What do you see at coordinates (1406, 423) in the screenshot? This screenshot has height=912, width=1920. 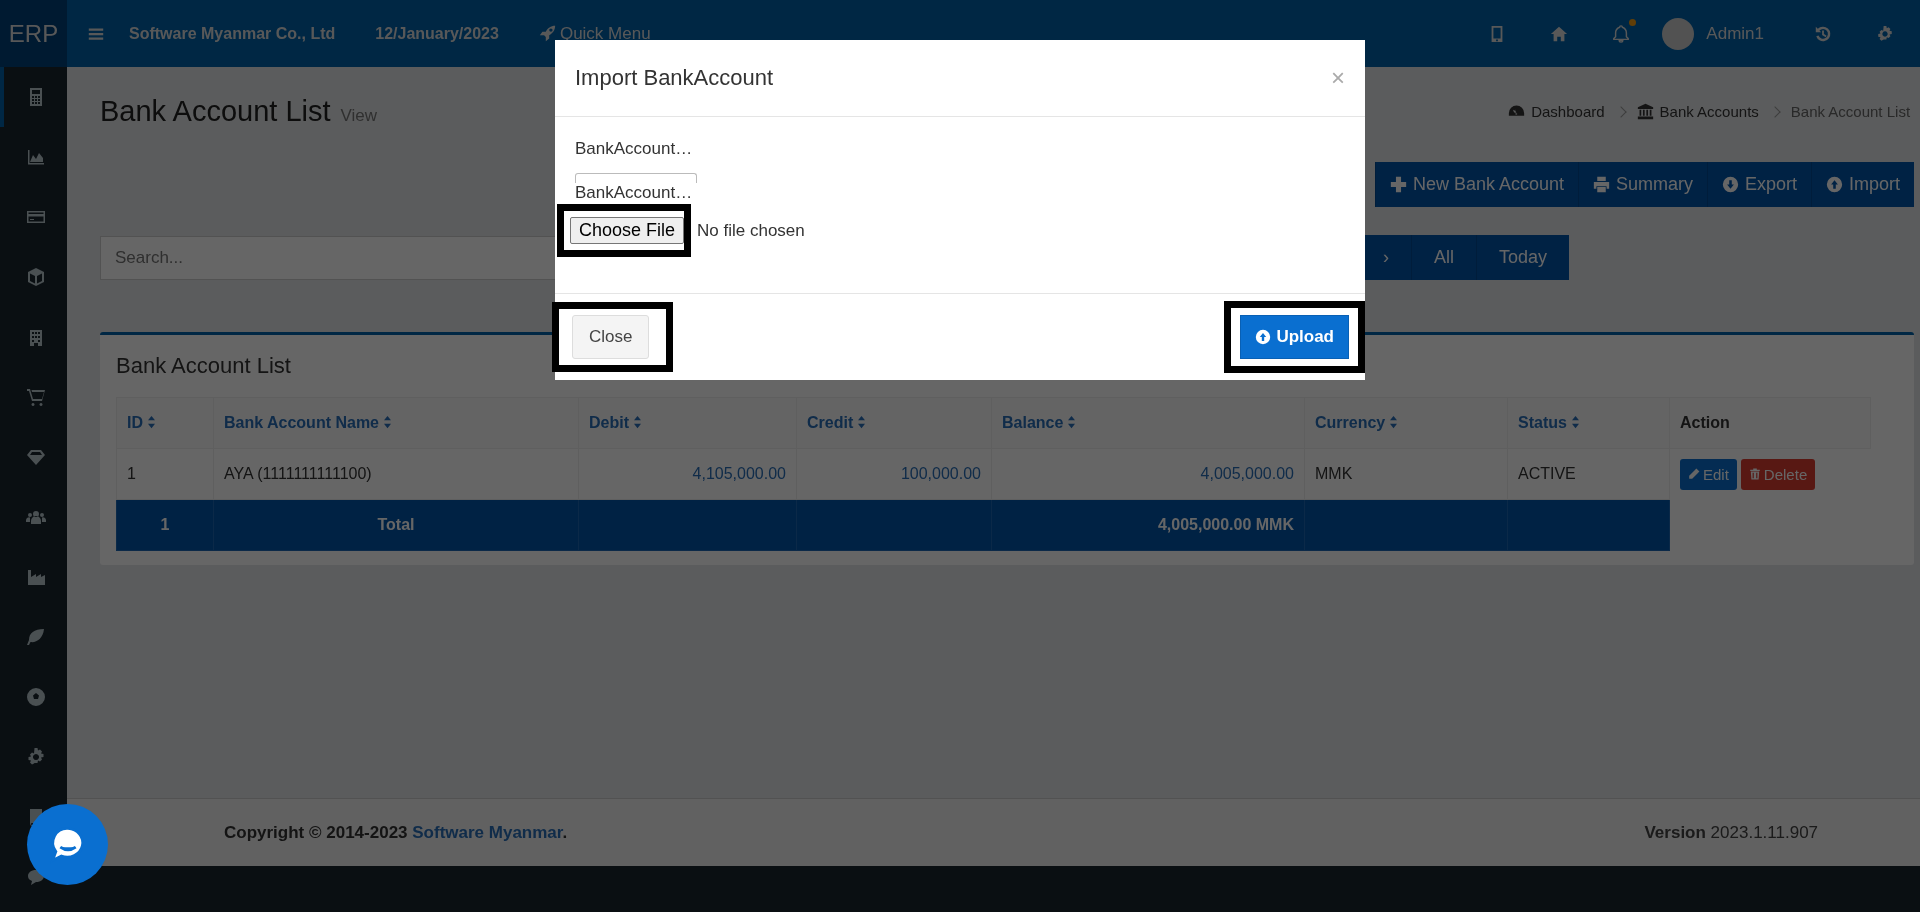 I see `column-header: Currency` at bounding box center [1406, 423].